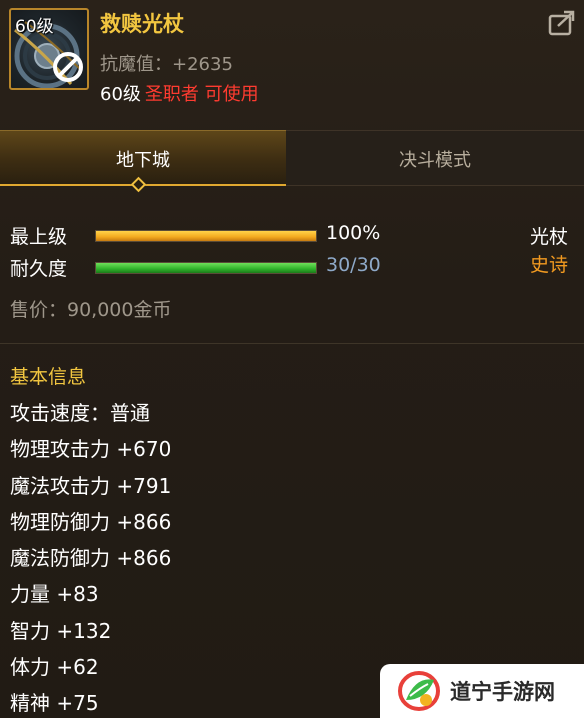 This screenshot has width=584, height=718. What do you see at coordinates (91, 521) in the screenshot?
I see `basic-info-item: 物理防御力 +866` at bounding box center [91, 521].